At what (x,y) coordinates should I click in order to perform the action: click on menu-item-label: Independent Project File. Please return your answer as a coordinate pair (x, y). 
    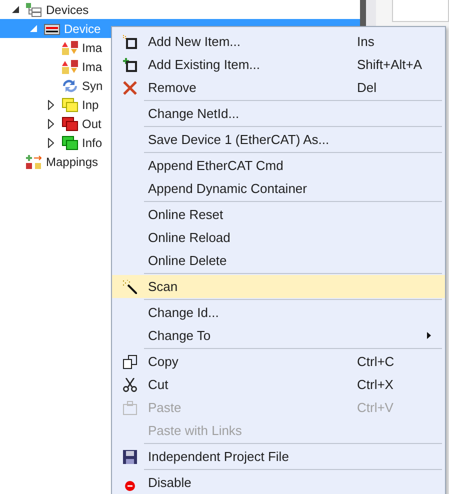
    Looking at the image, I should click on (219, 457).